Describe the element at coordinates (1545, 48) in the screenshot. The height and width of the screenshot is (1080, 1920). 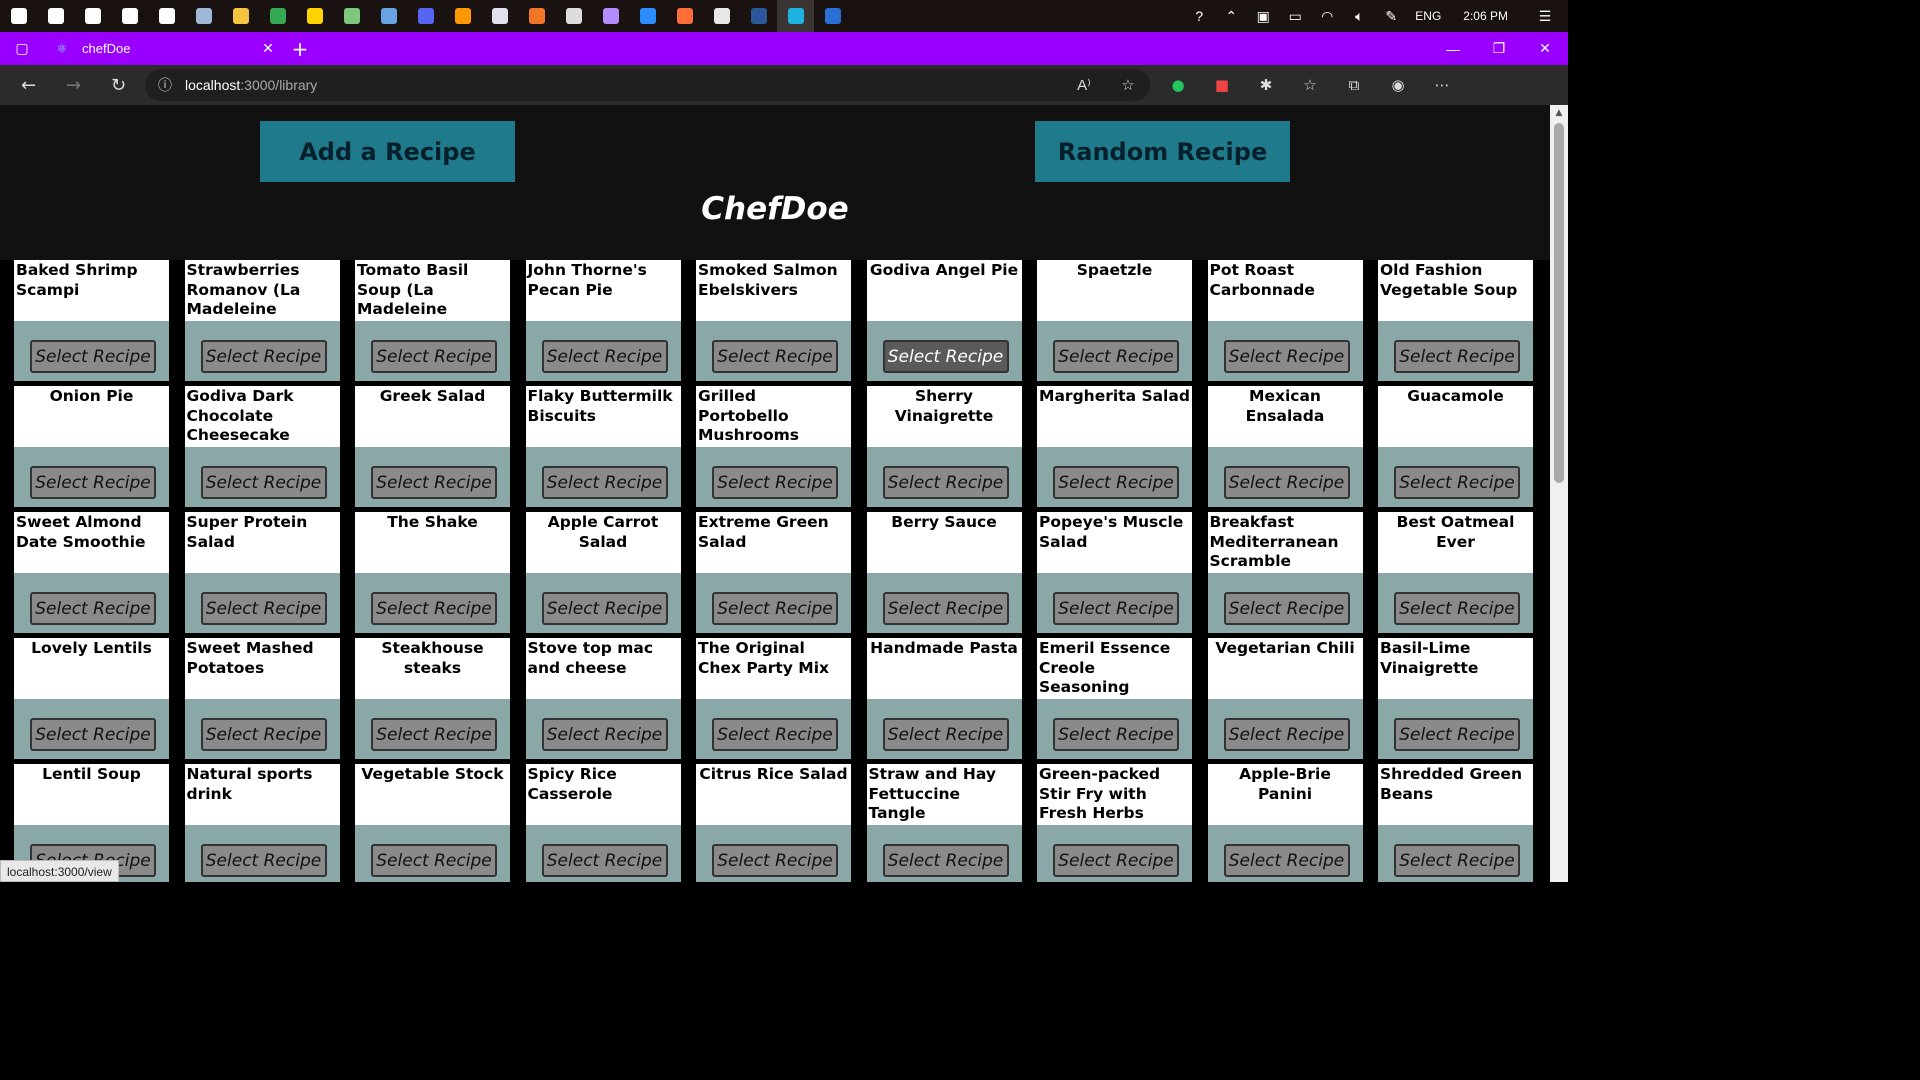
I see `close-window-button: ✕` at that location.